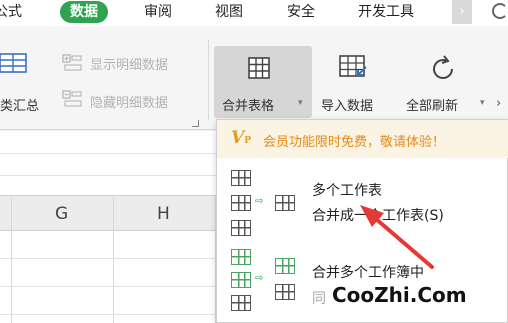  I want to click on member-promo-banner: VP 会员功能限时免费，敬请体验！, so click(362, 139).